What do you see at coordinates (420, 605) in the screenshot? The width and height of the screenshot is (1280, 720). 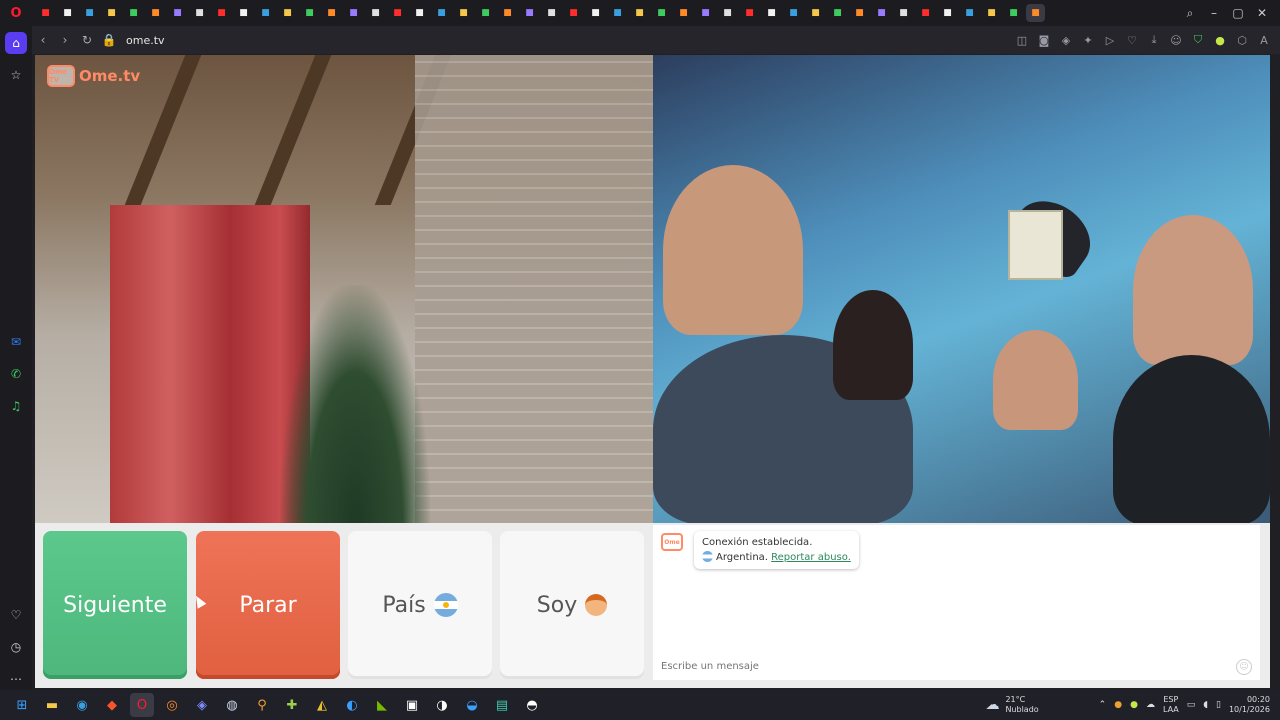 I see `country-button: País` at bounding box center [420, 605].